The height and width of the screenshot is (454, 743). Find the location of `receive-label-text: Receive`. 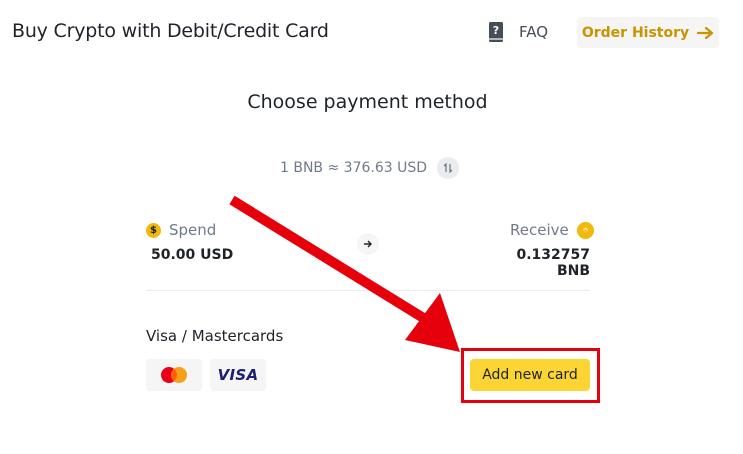

receive-label-text: Receive is located at coordinates (539, 230).